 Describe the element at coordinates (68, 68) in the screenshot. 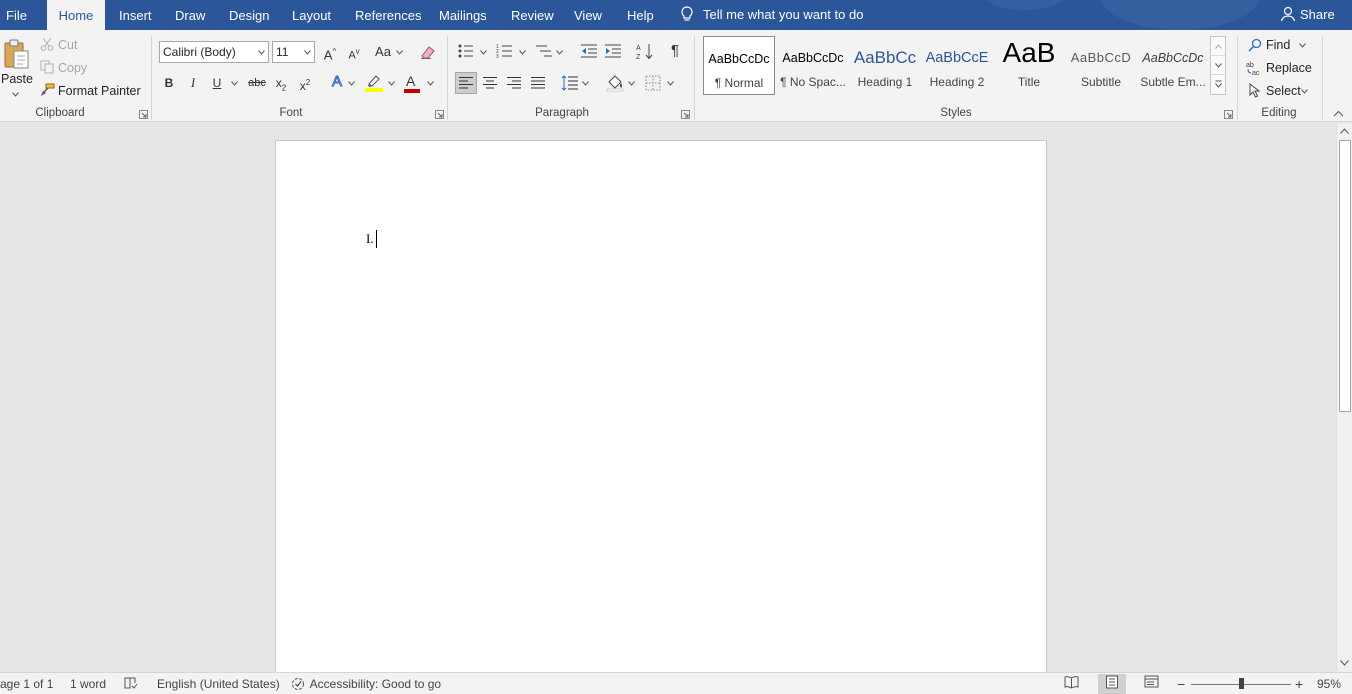

I see `copy-button: Copy` at that location.